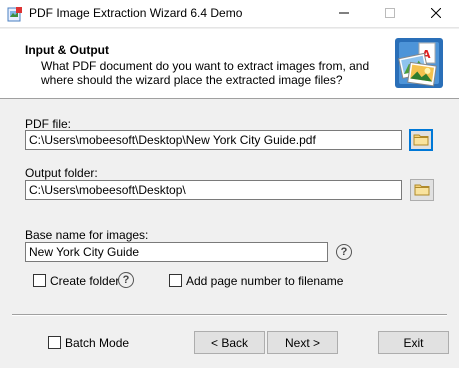 The image size is (459, 368). What do you see at coordinates (136, 13) in the screenshot?
I see `window-title: PDF Image Extraction Wizard 6.4 Demo` at bounding box center [136, 13].